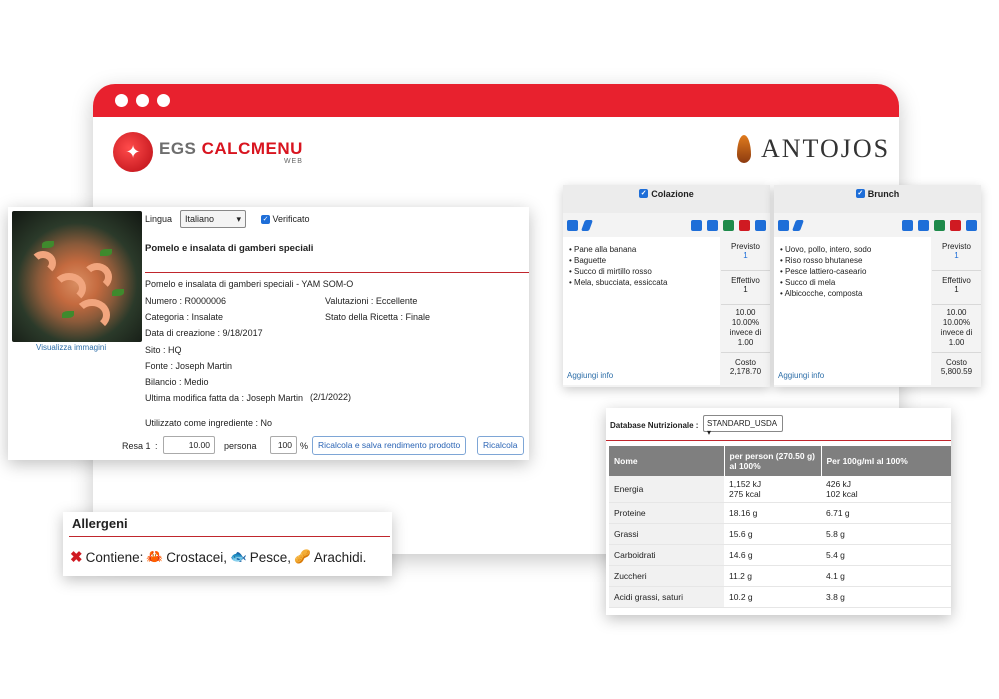 This screenshot has height=699, width=999. Describe the element at coordinates (496, 100) in the screenshot. I see `browser-titlebar` at that location.